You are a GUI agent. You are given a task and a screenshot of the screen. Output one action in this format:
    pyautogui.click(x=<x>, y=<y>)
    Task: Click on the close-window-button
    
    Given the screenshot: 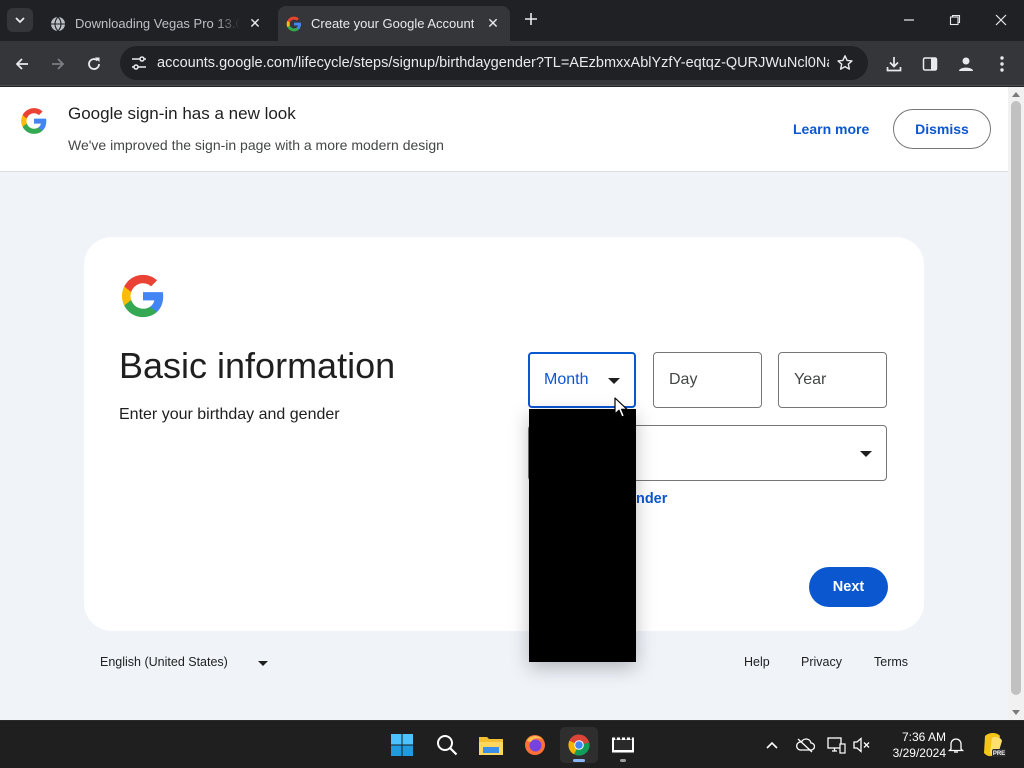 What is the action you would take?
    pyautogui.click(x=1001, y=20)
    